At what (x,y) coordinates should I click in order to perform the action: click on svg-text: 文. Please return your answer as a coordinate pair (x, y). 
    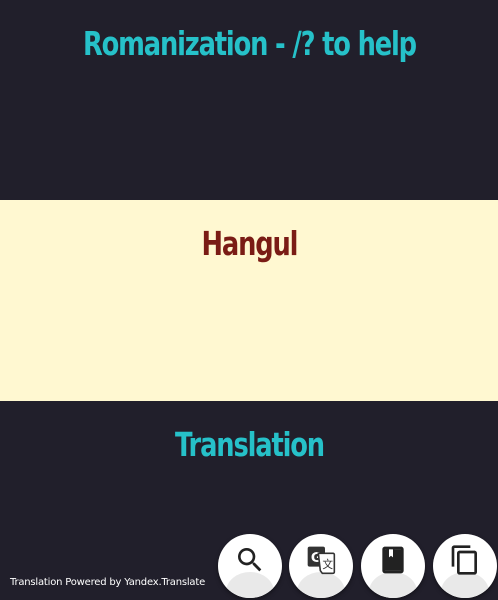
    Looking at the image, I should click on (327, 564).